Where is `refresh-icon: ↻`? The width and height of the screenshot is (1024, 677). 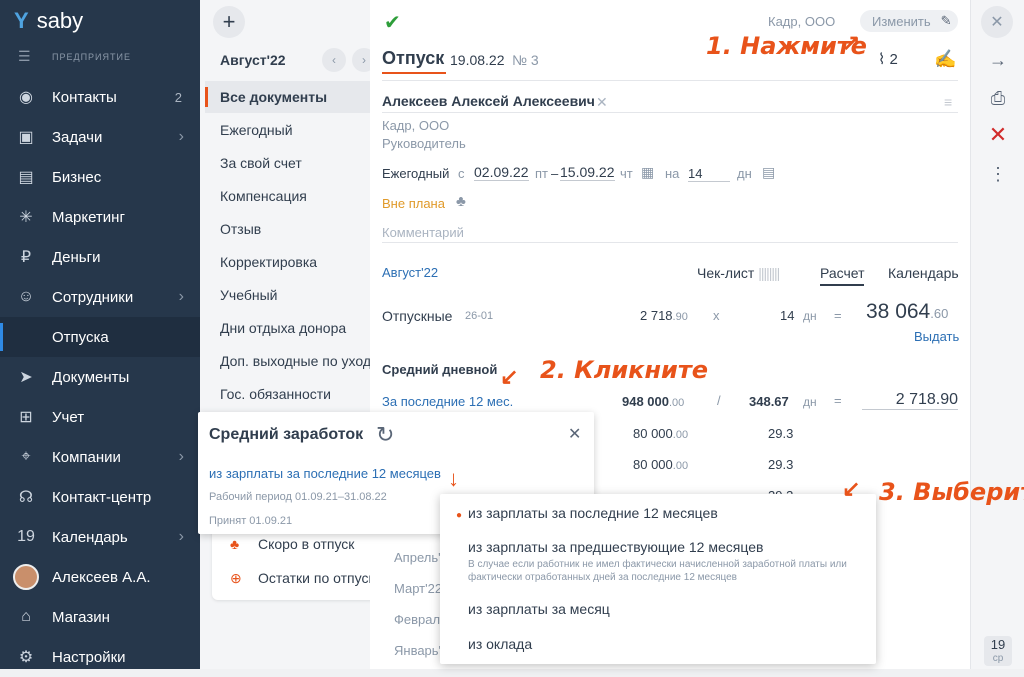
refresh-icon: ↻ is located at coordinates (385, 435).